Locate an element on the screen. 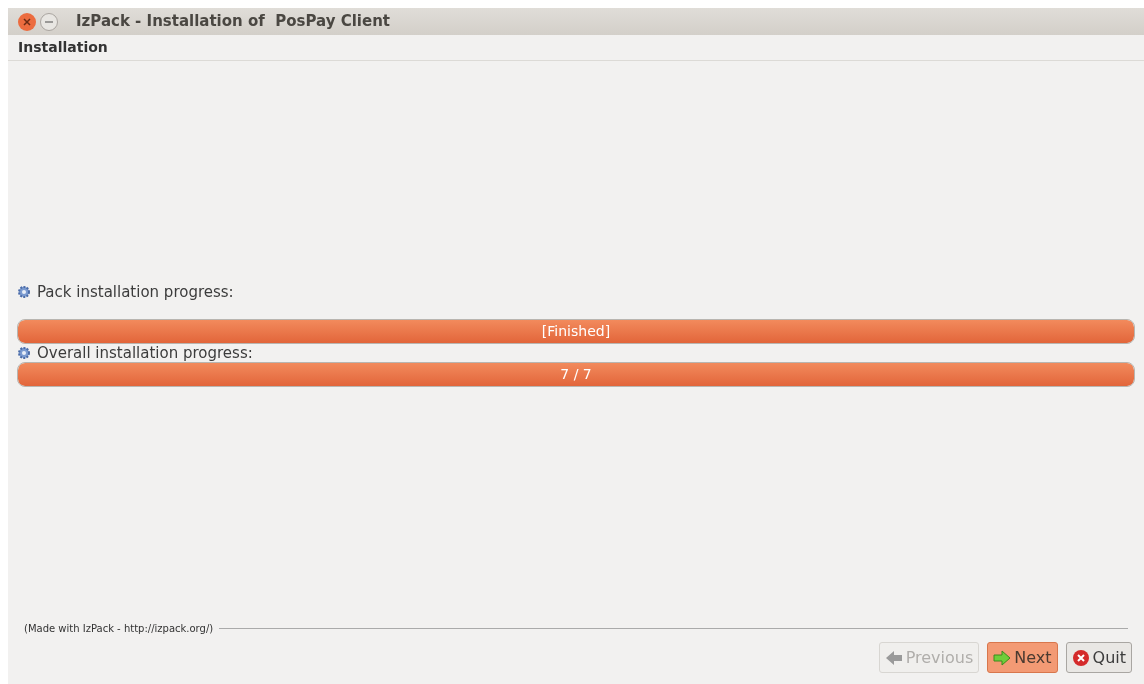 Image resolution: width=1144 pixels, height=684 pixels. panel-title: Installation is located at coordinates (63, 47).